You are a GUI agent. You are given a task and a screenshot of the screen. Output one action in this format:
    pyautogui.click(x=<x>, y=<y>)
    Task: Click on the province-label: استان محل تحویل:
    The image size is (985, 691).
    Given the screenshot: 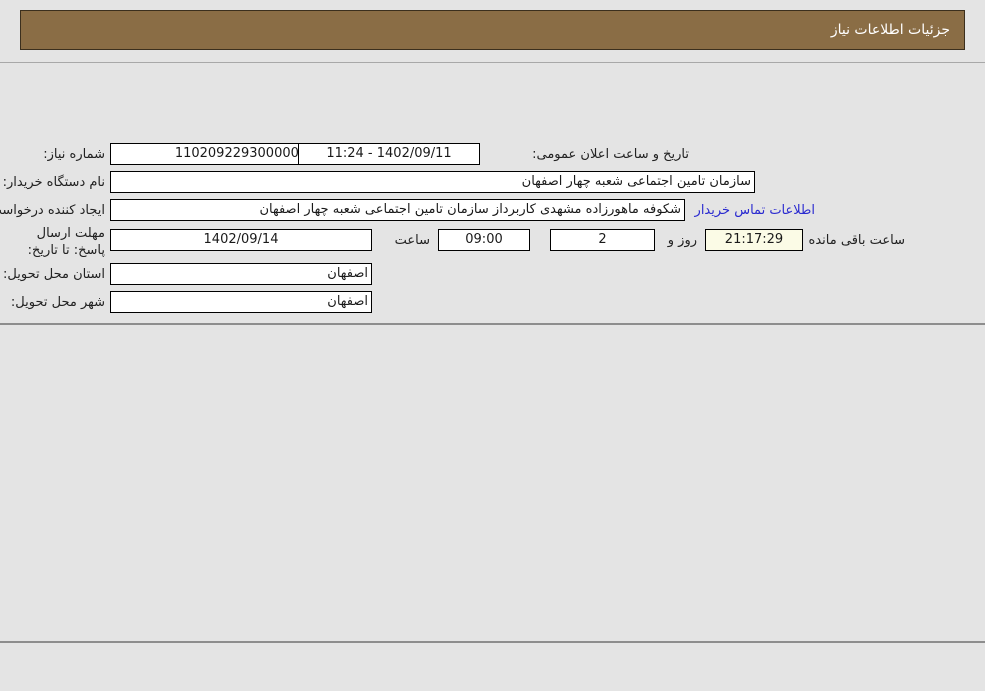 What is the action you would take?
    pyautogui.click(x=54, y=274)
    